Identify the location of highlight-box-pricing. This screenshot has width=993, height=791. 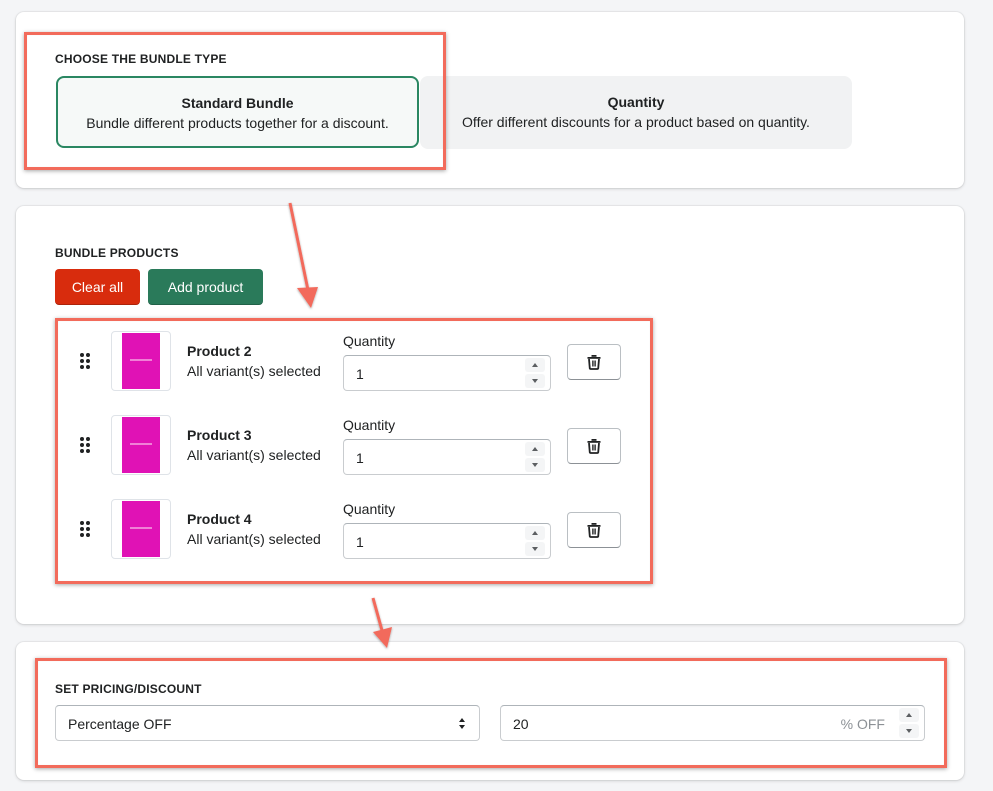
(491, 713).